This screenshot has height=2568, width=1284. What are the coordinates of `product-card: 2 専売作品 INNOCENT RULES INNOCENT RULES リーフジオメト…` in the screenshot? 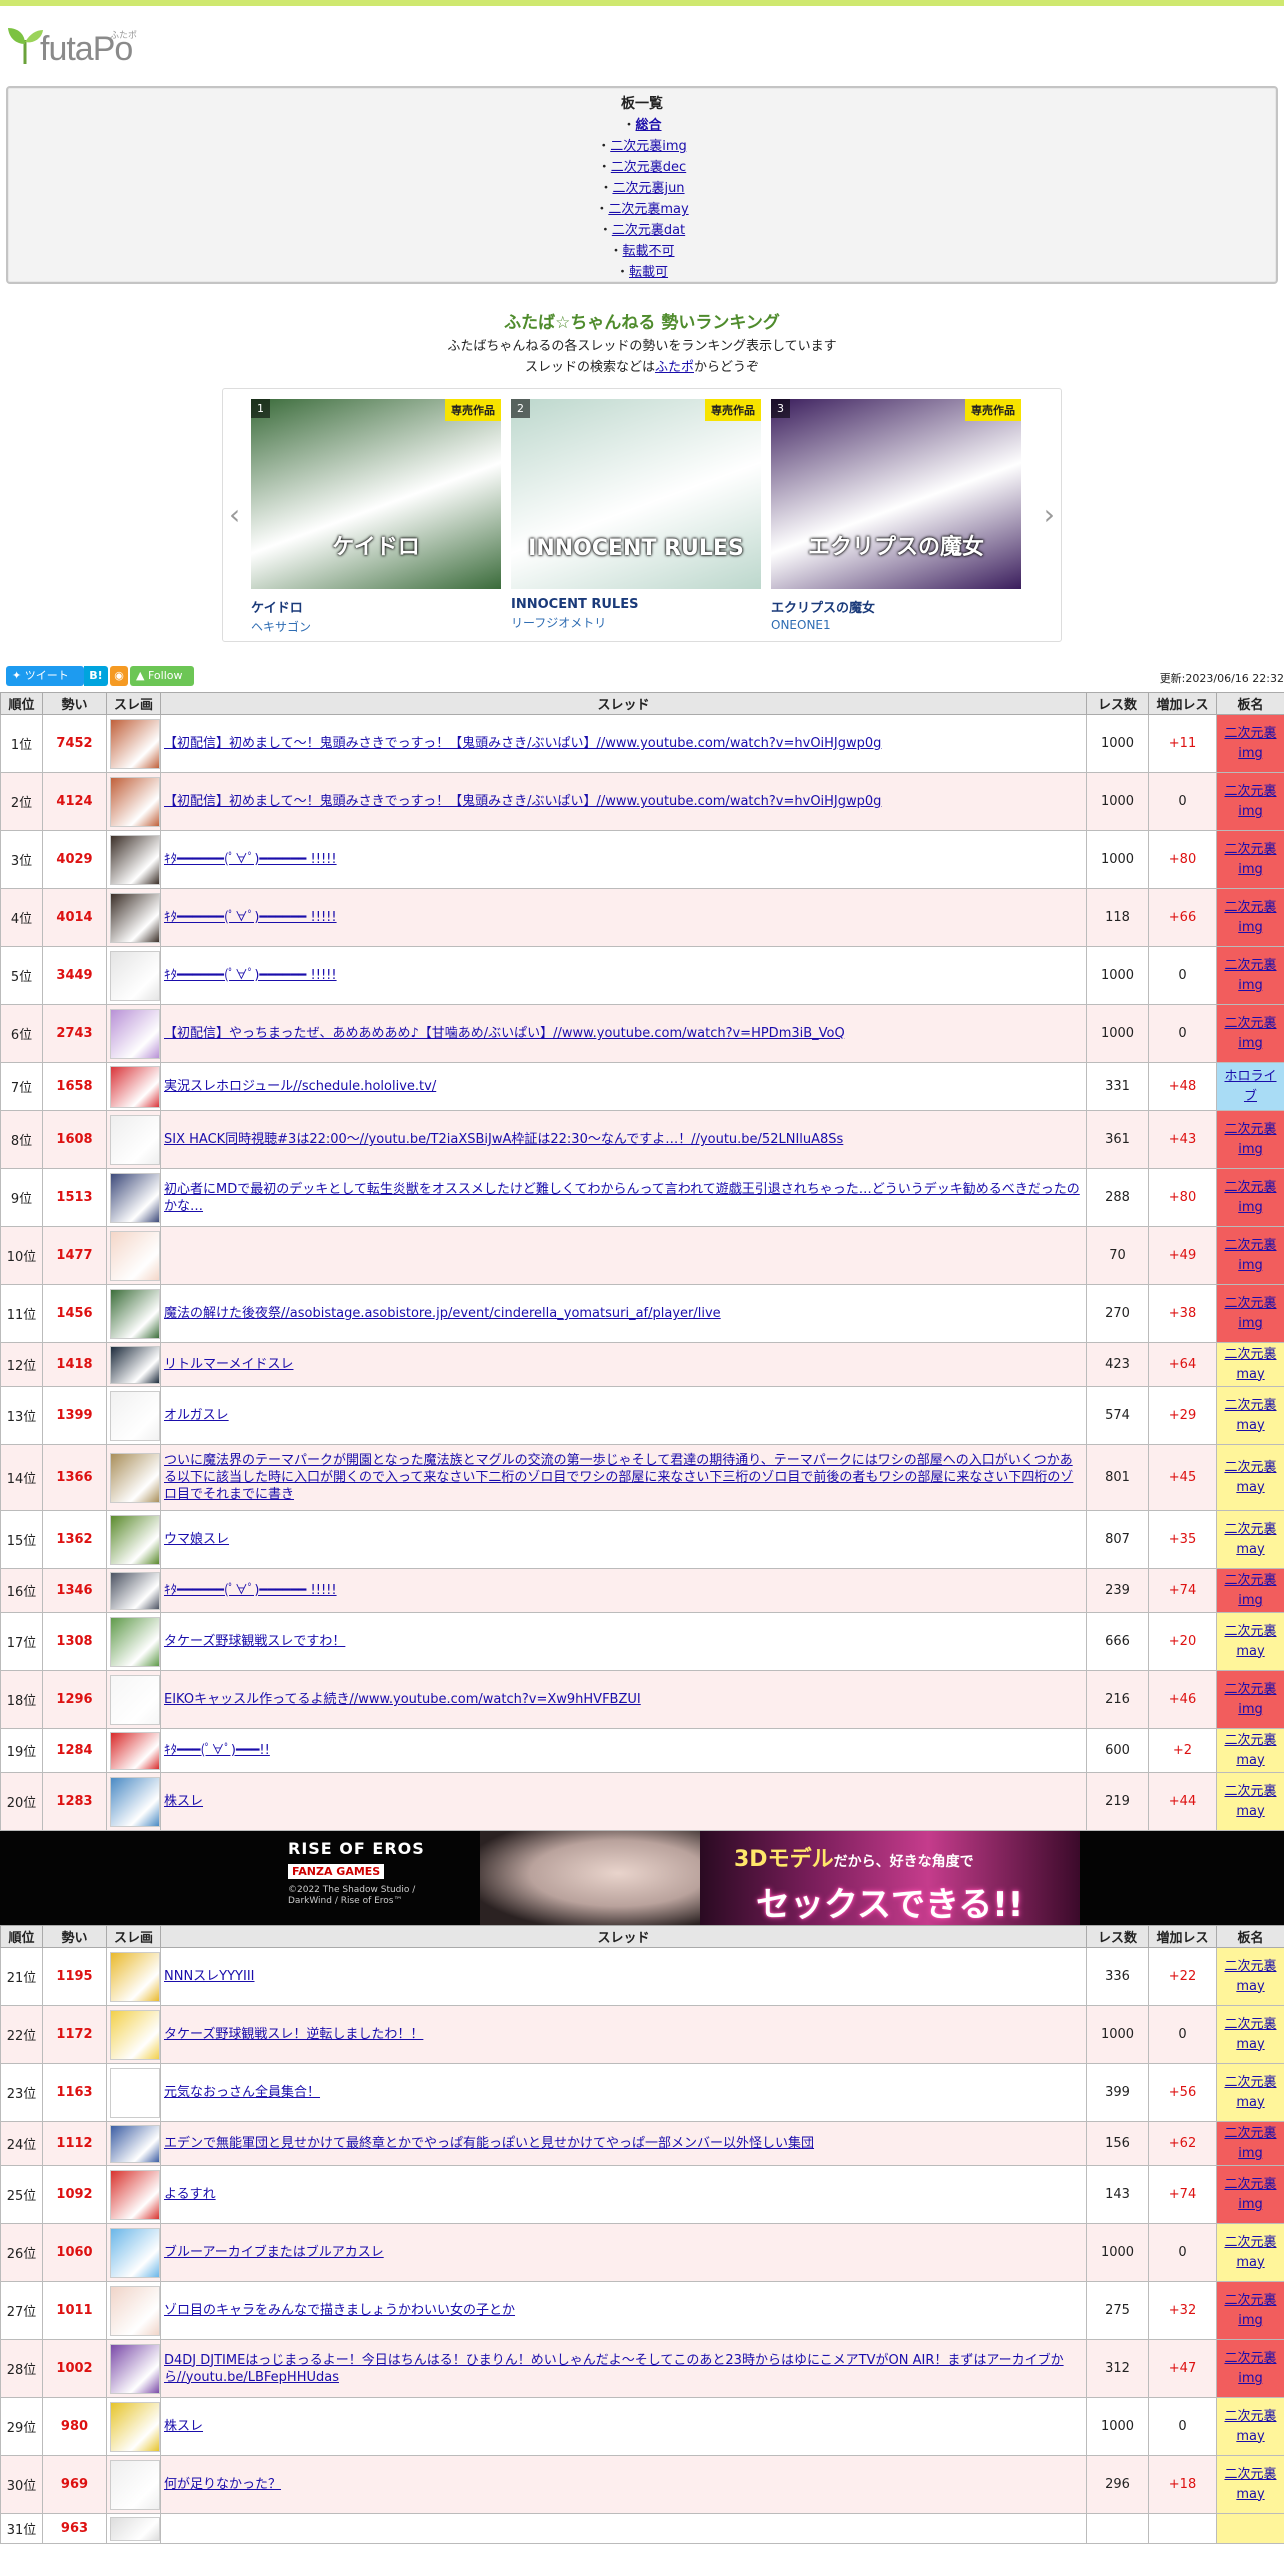 It's located at (636, 515).